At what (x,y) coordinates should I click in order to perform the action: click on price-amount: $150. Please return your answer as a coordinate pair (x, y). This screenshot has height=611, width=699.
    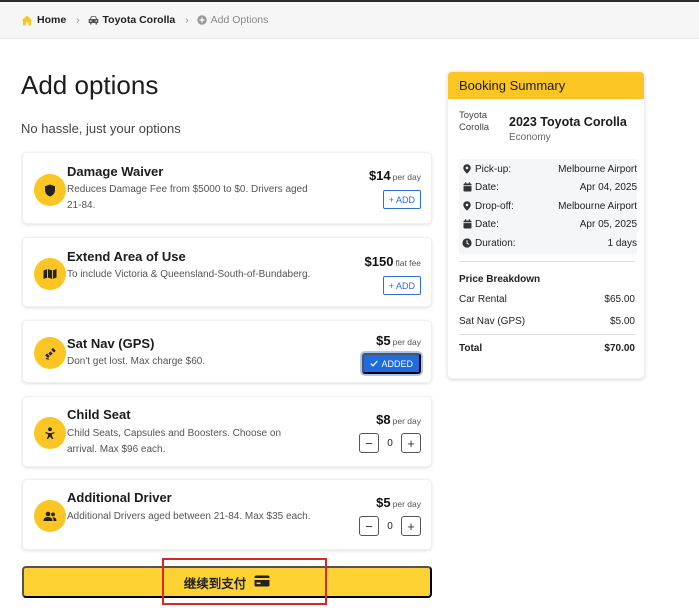
    Looking at the image, I should click on (379, 261).